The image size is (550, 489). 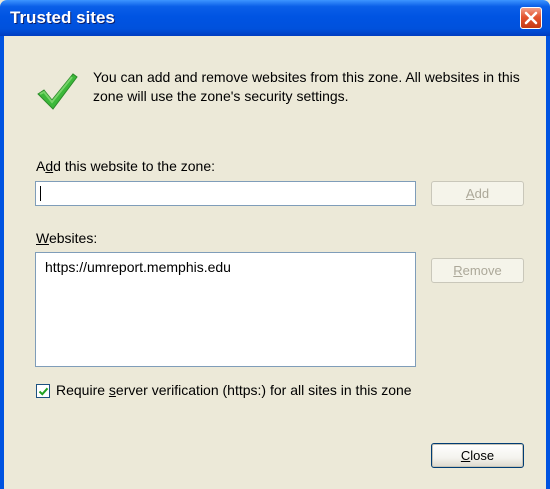 What do you see at coordinates (126, 166) in the screenshot?
I see `add-website-label: Add this website to the zone:` at bounding box center [126, 166].